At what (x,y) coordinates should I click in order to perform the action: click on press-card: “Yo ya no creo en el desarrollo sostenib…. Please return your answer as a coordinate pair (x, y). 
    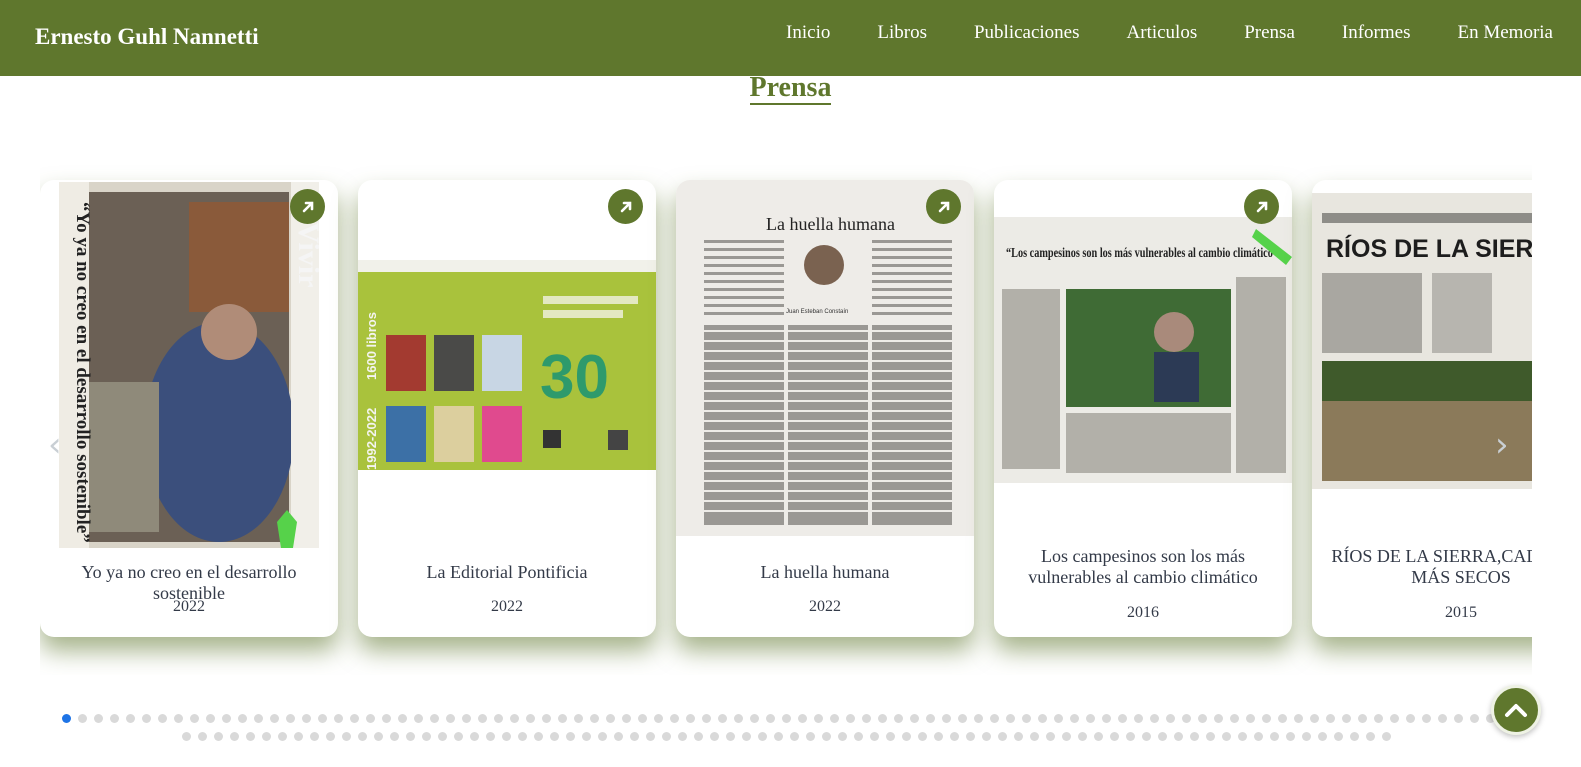
    Looking at the image, I should click on (189, 408).